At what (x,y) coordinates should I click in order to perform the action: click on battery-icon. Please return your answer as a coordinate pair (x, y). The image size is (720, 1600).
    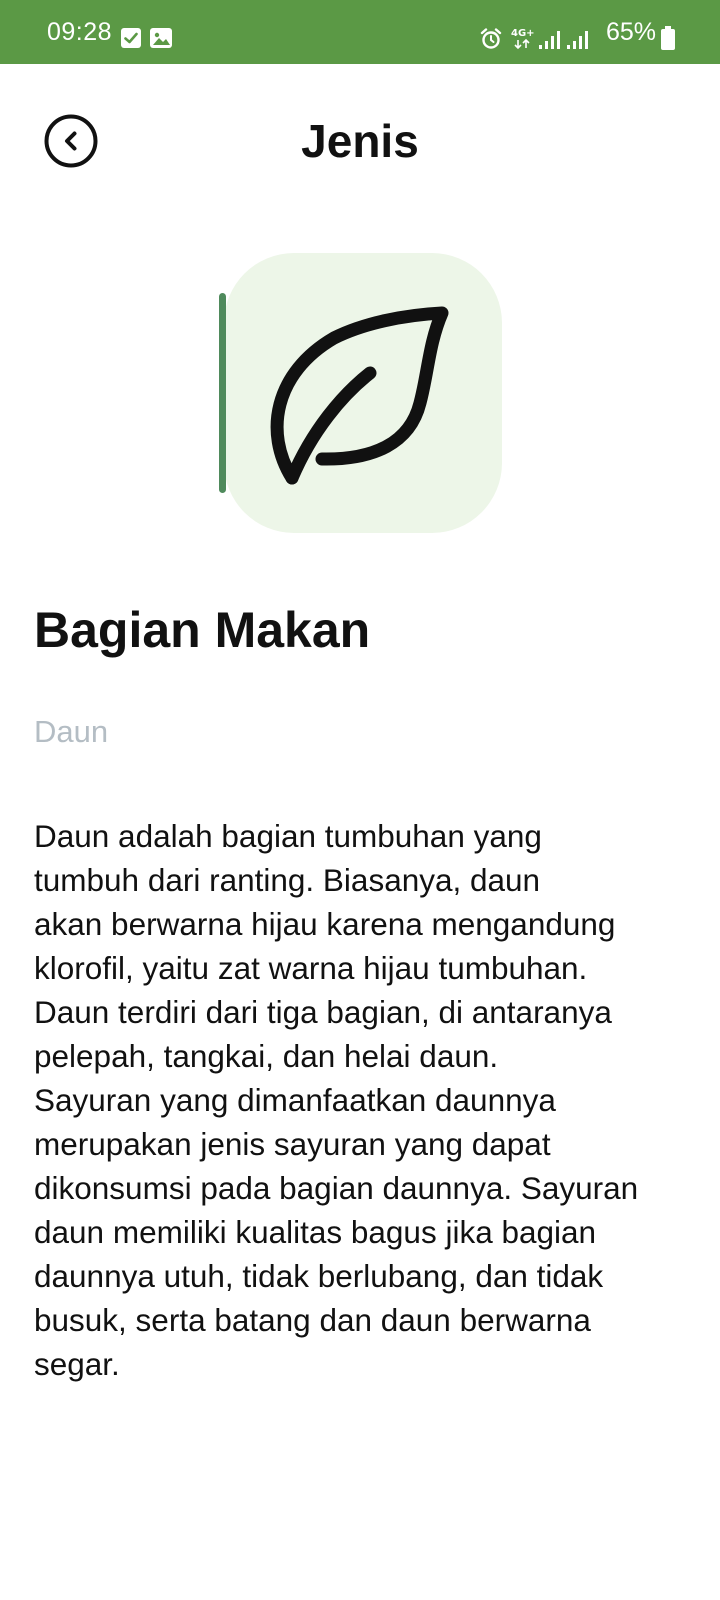
    Looking at the image, I should click on (668, 38).